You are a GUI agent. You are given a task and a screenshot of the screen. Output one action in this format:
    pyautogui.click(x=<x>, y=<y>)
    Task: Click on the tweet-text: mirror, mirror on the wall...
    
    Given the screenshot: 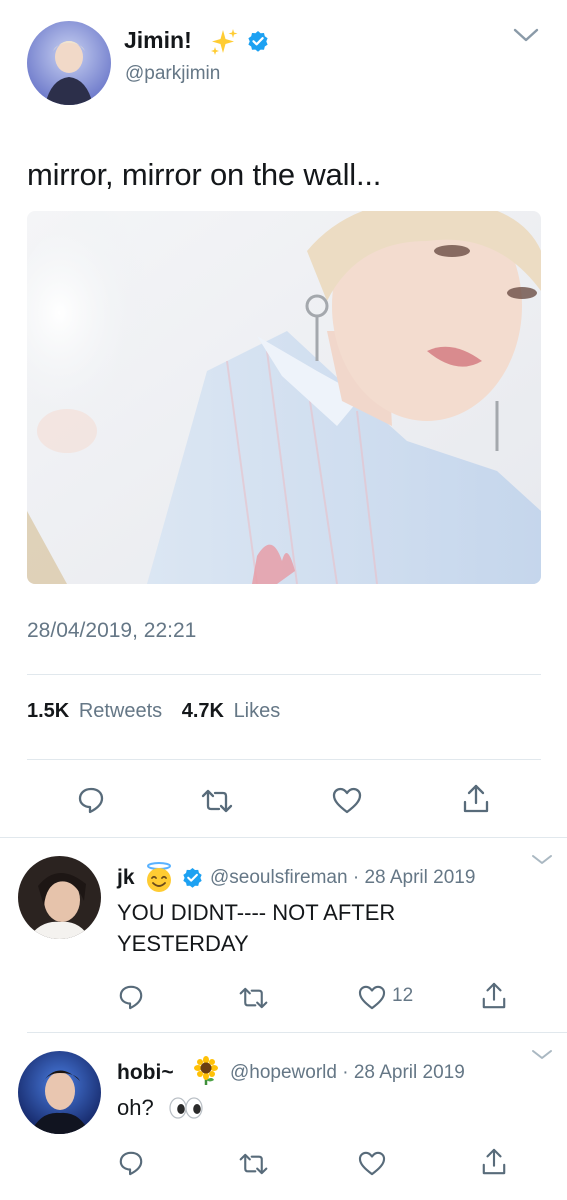 What is the action you would take?
    pyautogui.click(x=204, y=174)
    